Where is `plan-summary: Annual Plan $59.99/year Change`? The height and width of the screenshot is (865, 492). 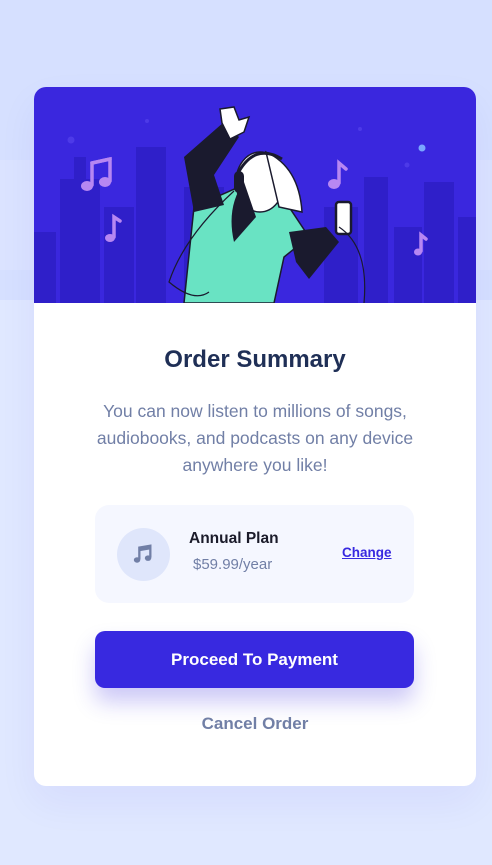
plan-summary: Annual Plan $59.99/year Change is located at coordinates (254, 554).